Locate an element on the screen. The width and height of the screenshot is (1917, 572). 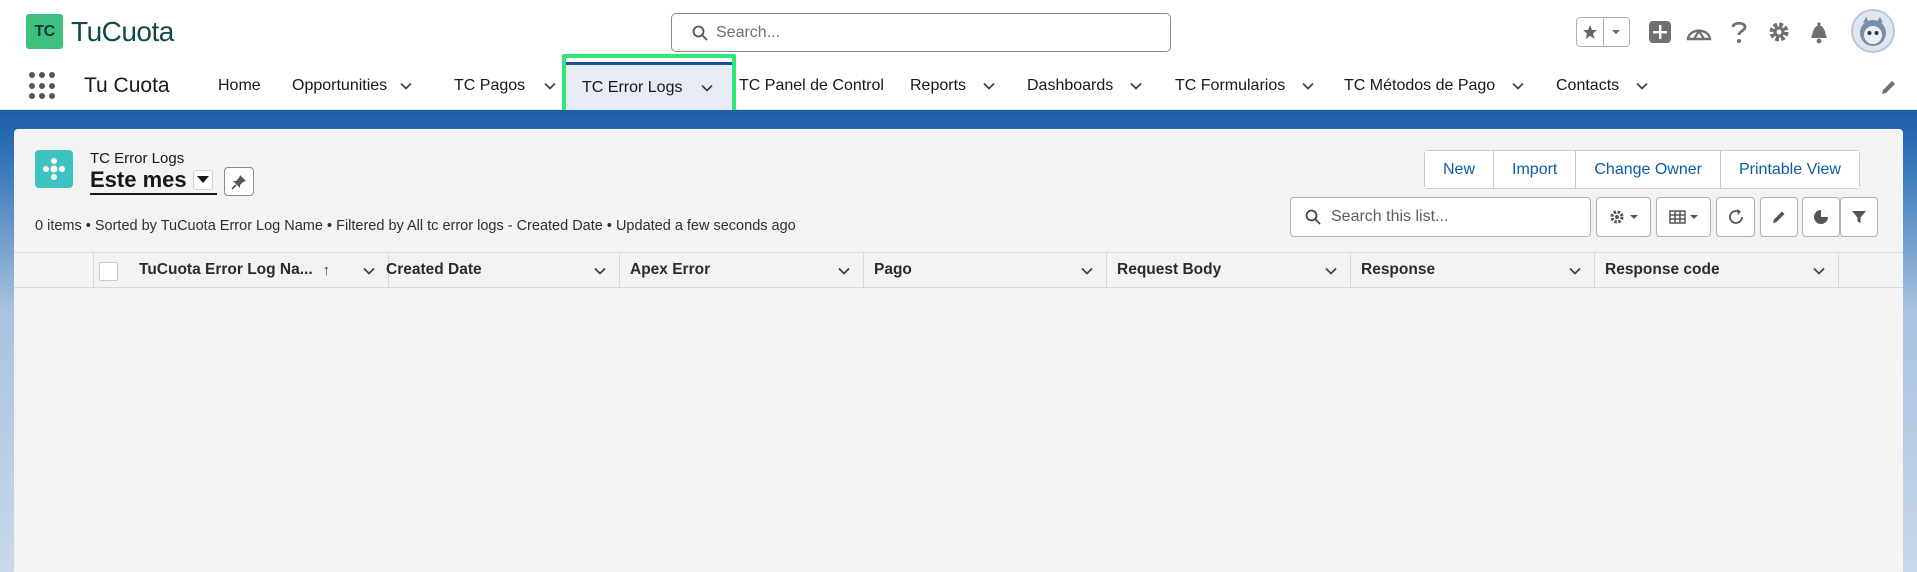
chart-icon is located at coordinates (1821, 217).